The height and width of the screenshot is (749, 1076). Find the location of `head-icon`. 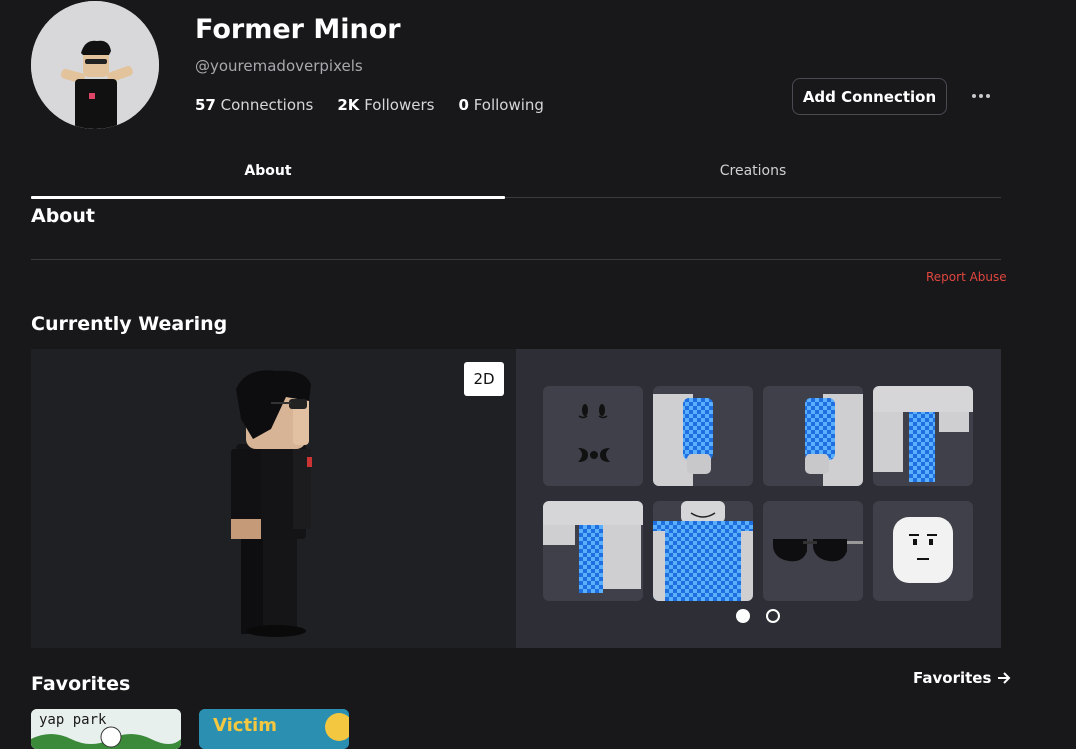

head-icon is located at coordinates (923, 550).